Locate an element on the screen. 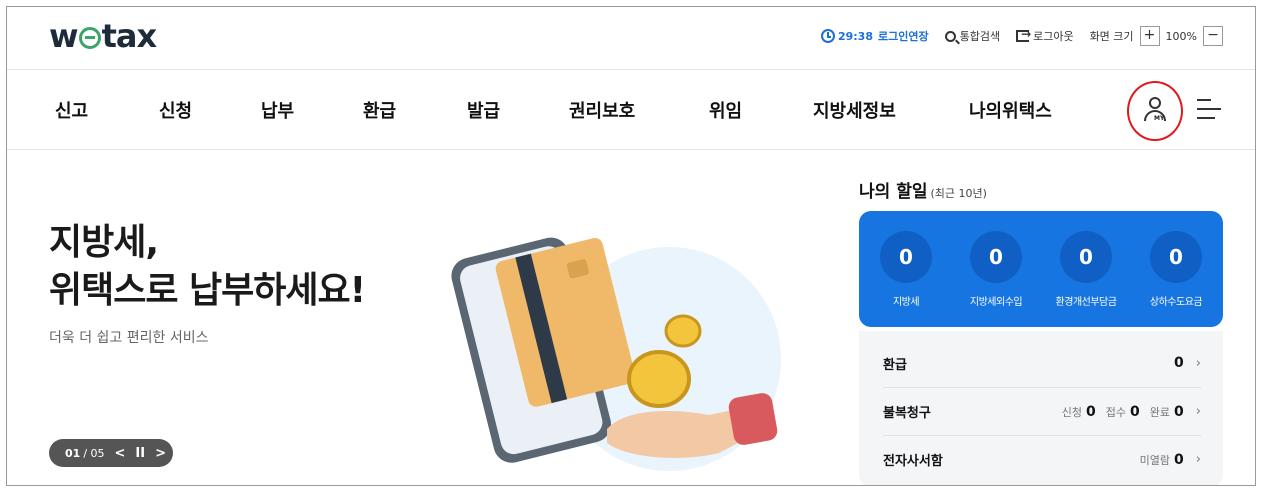 This screenshot has width=1262, height=490. todo-stats-panel: 0 지방세 0 지방세외수입 0 환경개선부담금 0 상하수도요금 is located at coordinates (1041, 269).